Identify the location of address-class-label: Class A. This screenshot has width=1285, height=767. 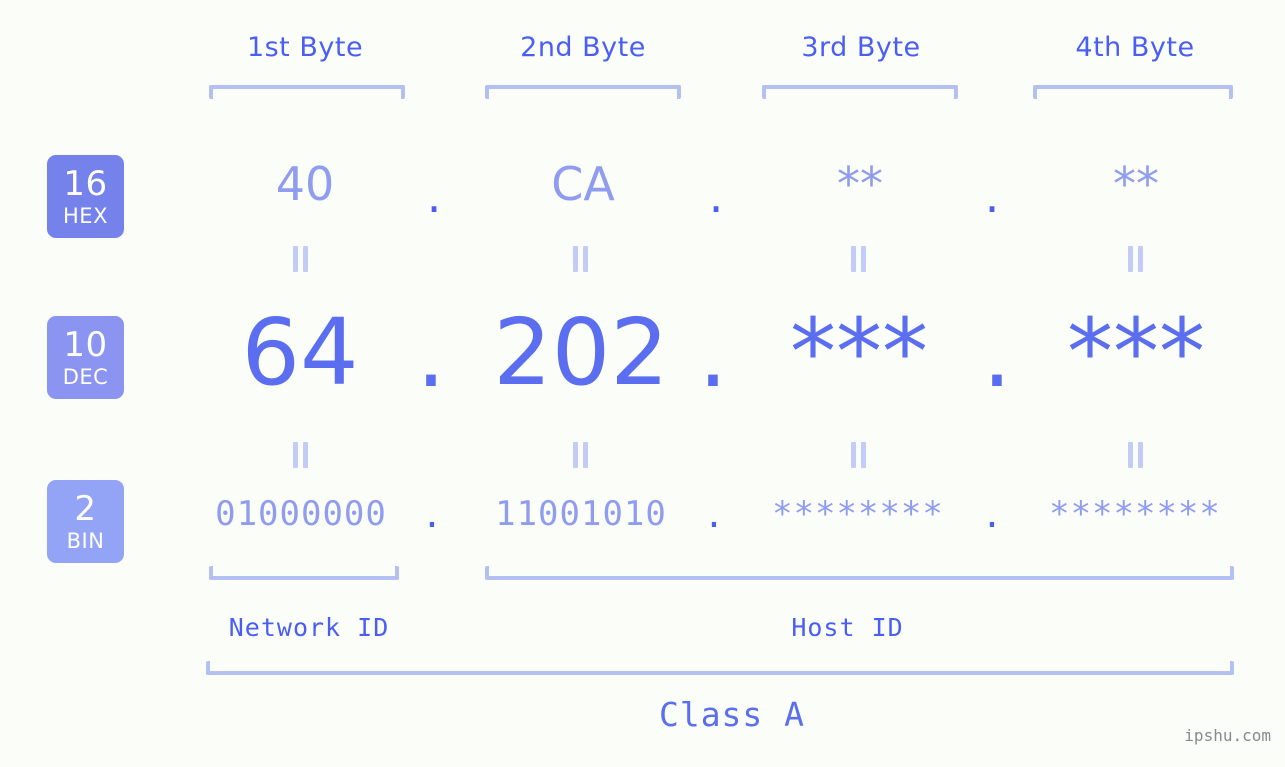
(732, 714).